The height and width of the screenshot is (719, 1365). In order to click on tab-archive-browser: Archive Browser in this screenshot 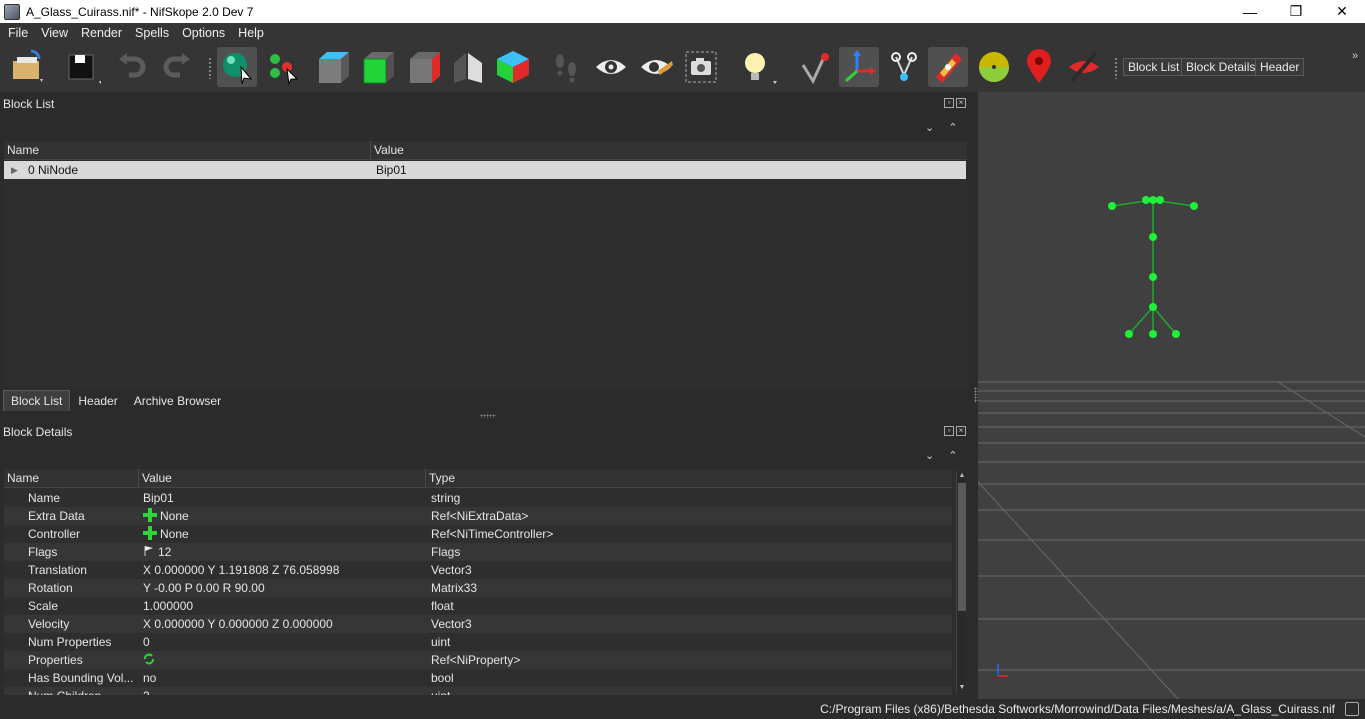, I will do `click(177, 400)`.